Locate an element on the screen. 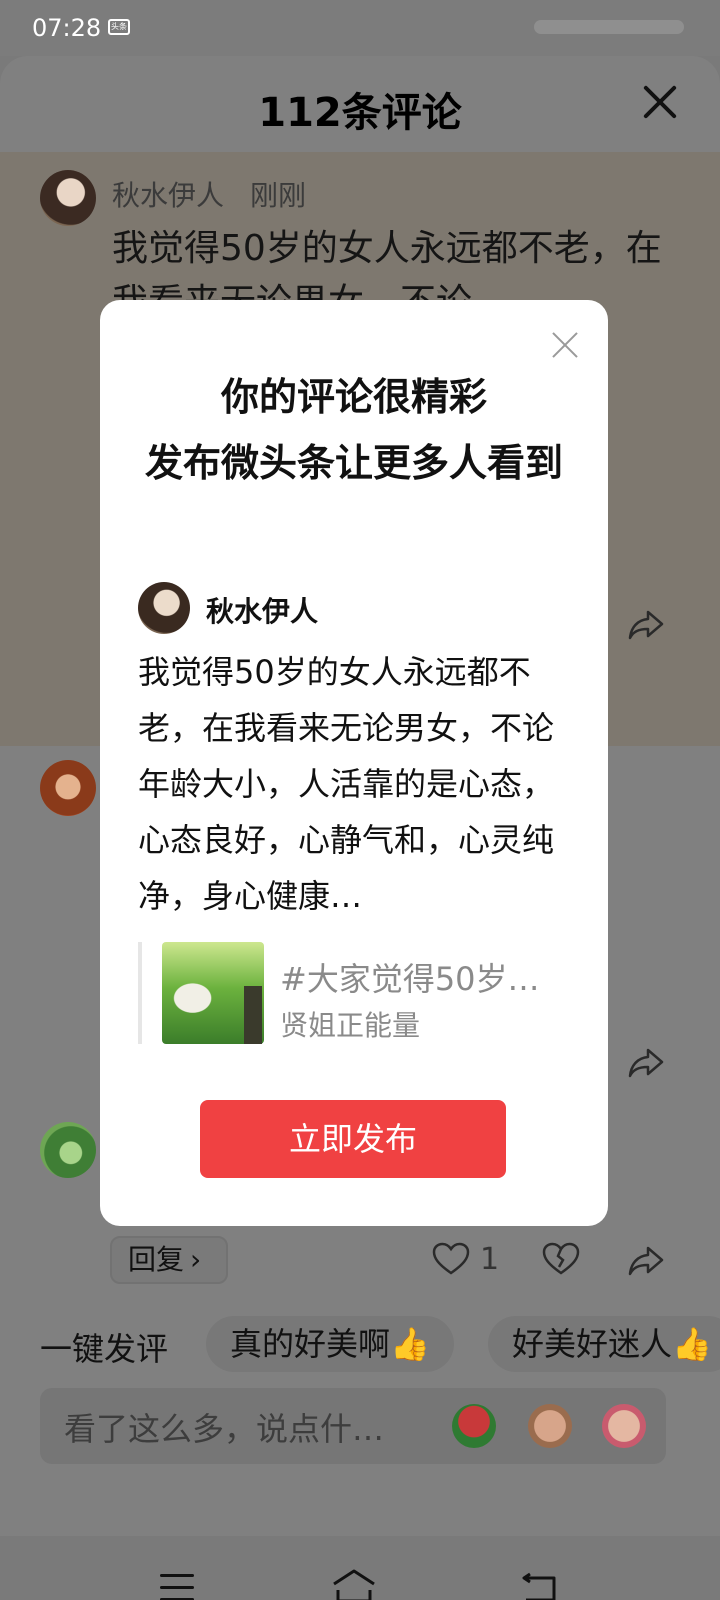 The image size is (720, 1600). status-time: 07:28 is located at coordinates (67, 28).